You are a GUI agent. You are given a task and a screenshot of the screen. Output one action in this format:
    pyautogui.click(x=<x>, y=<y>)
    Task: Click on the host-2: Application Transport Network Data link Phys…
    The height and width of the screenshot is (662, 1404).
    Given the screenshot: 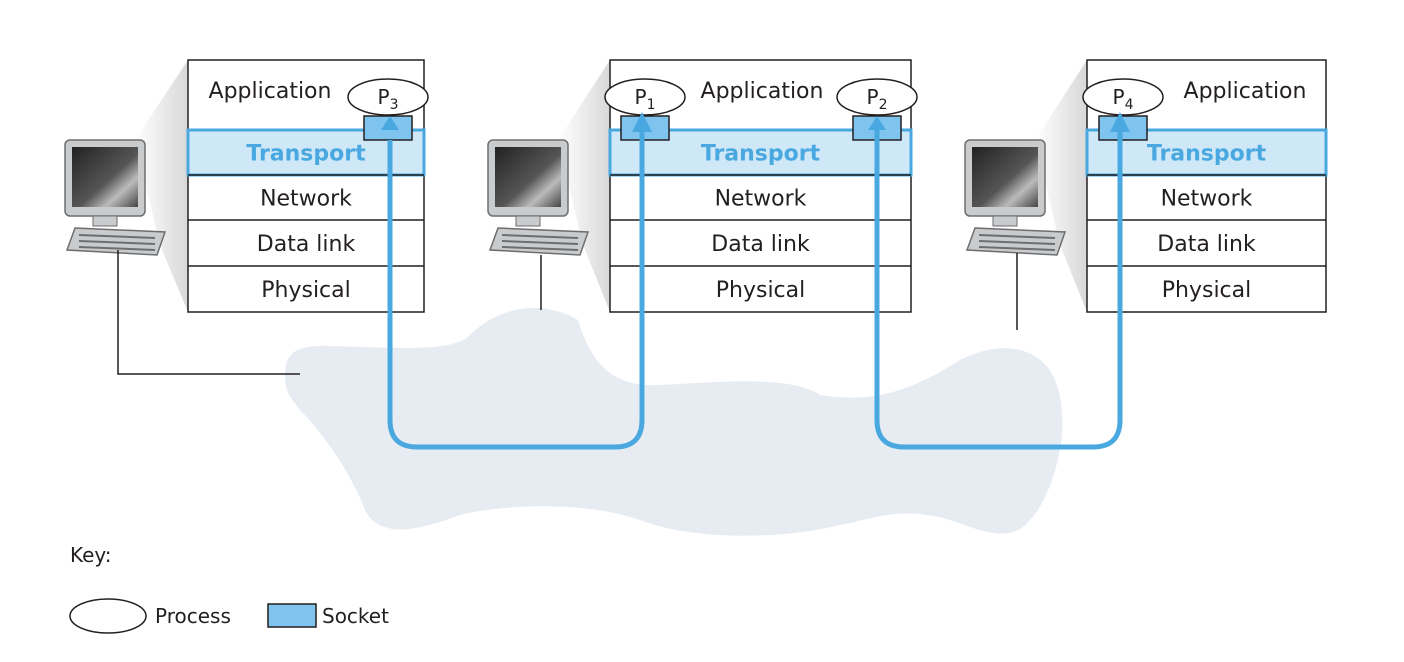 What is the action you would take?
    pyautogui.click(x=702, y=186)
    